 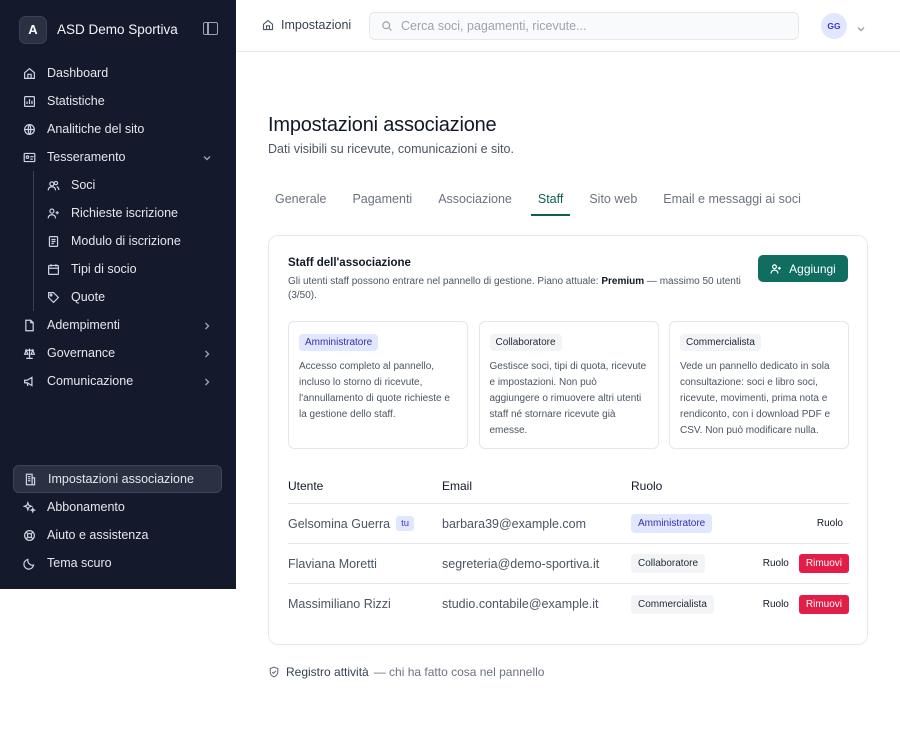 What do you see at coordinates (623, 281) in the screenshot?
I see `plan-name: Premium` at bounding box center [623, 281].